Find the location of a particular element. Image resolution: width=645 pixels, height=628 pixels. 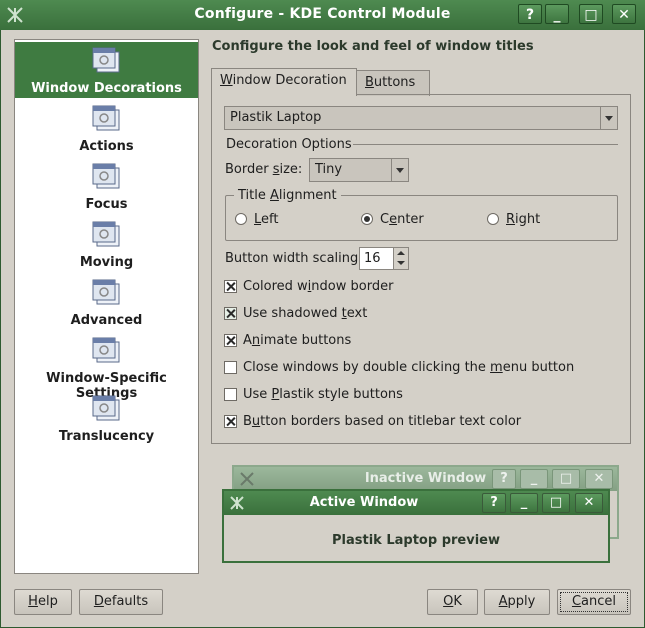

active-window-title: Active Window is located at coordinates (364, 502).